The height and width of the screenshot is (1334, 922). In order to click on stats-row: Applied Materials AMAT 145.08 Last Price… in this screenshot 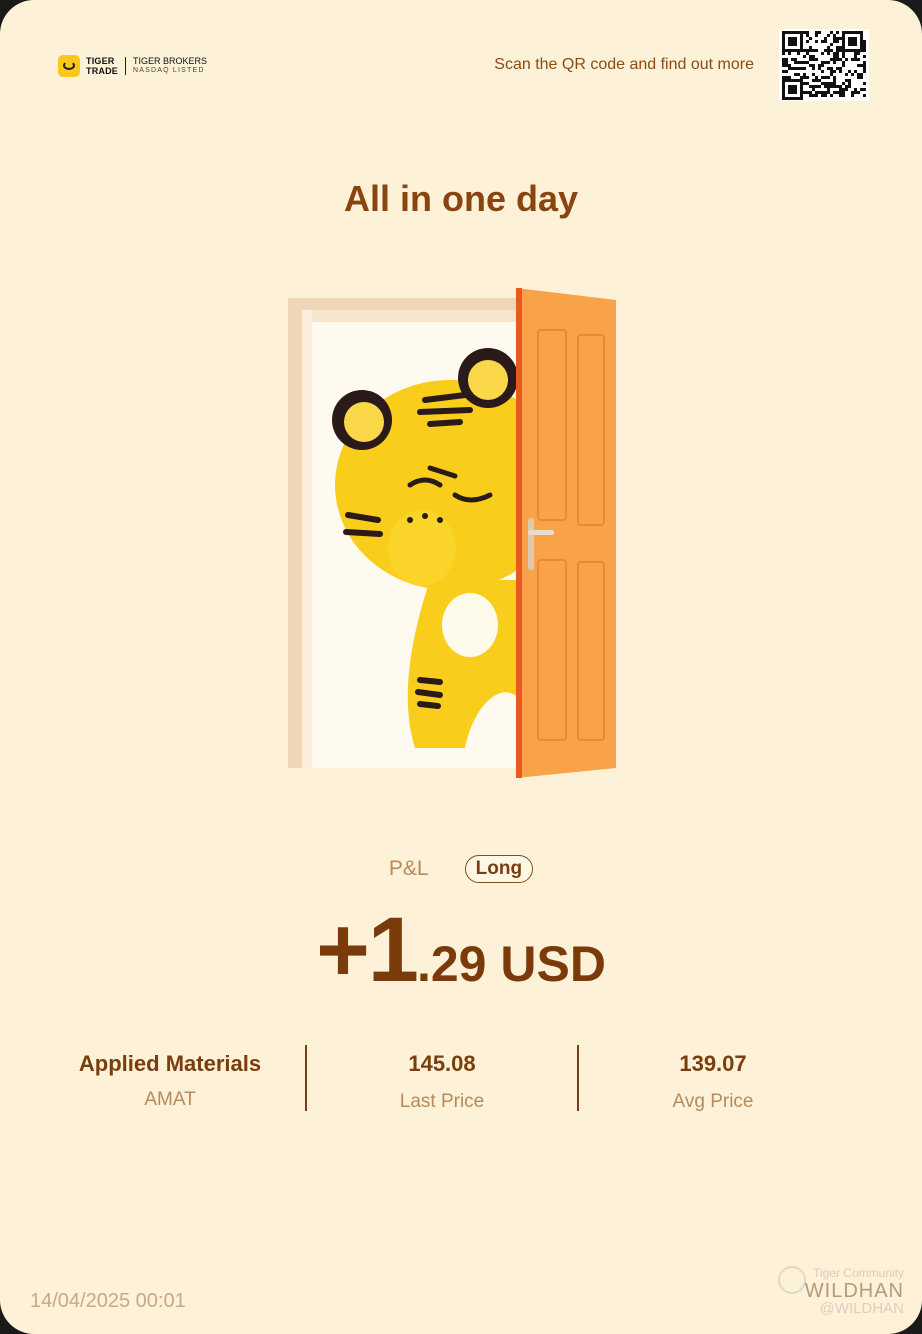, I will do `click(461, 1080)`.